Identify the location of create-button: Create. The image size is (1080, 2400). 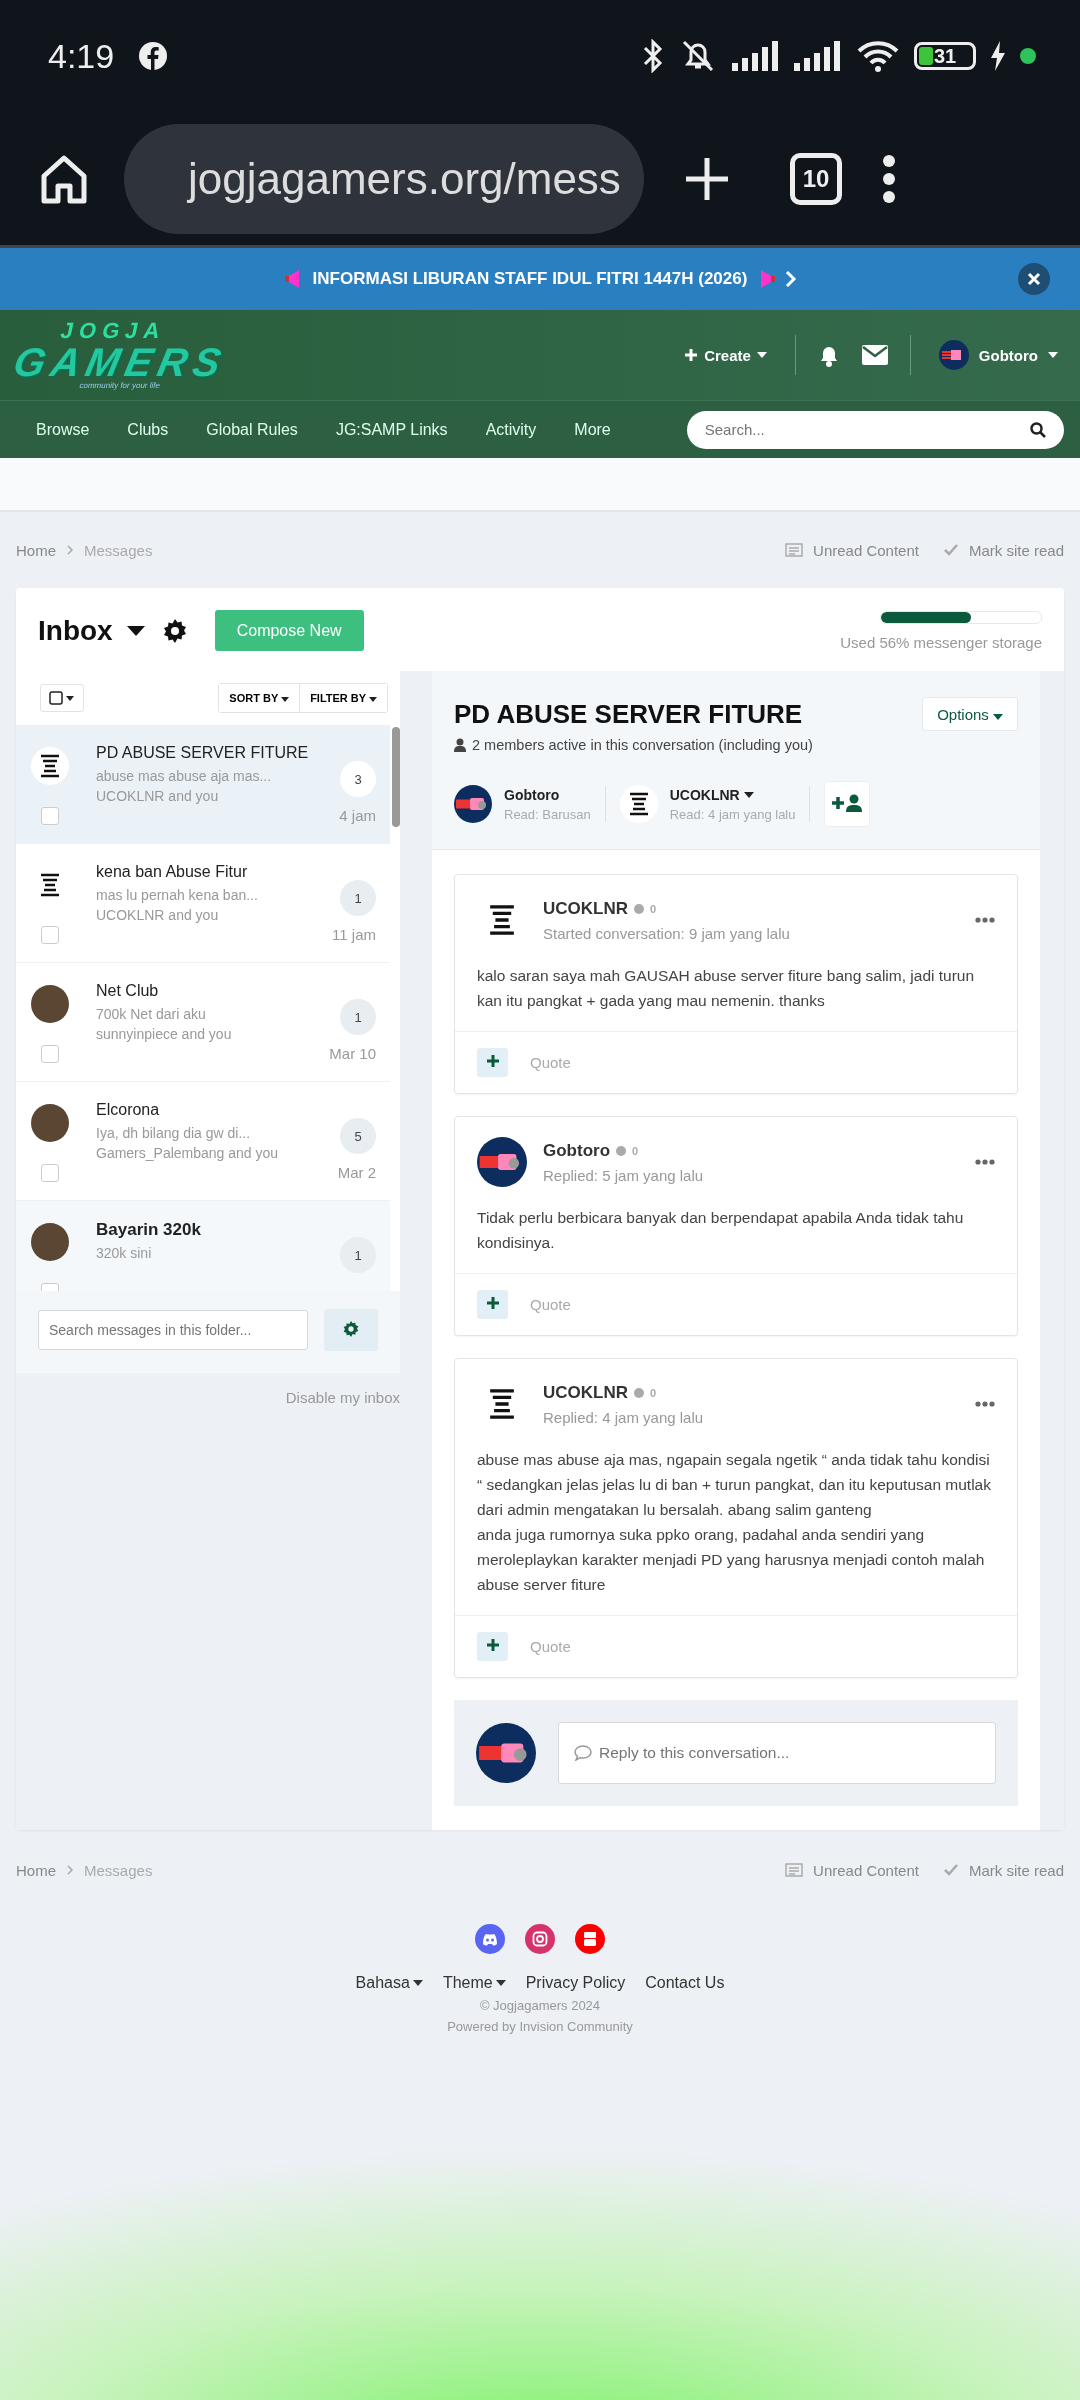
(725, 355).